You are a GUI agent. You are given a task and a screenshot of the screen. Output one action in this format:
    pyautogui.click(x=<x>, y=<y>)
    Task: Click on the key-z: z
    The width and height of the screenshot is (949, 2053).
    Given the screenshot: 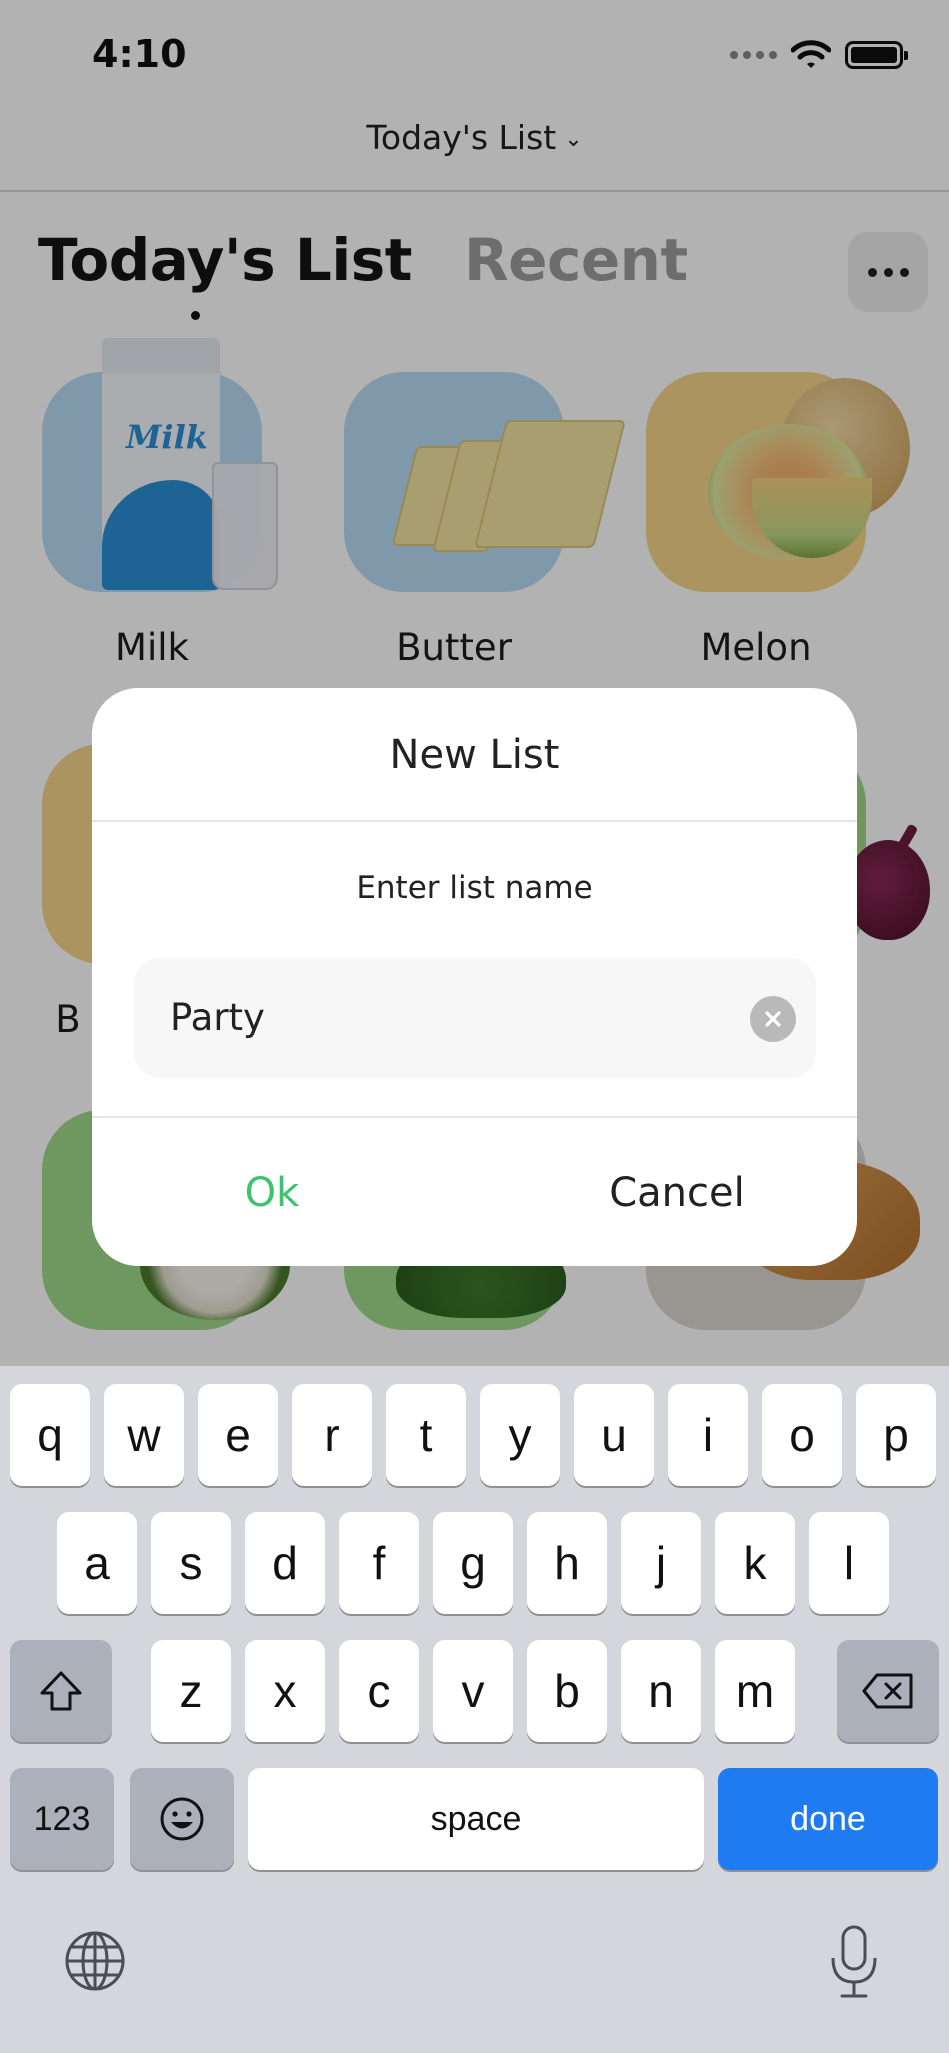 What is the action you would take?
    pyautogui.click(x=191, y=1691)
    